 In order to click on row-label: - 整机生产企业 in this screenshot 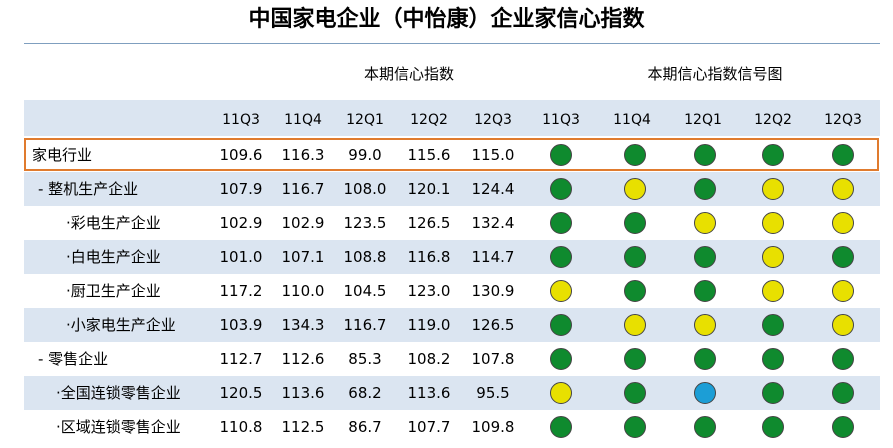, I will do `click(88, 189)`.